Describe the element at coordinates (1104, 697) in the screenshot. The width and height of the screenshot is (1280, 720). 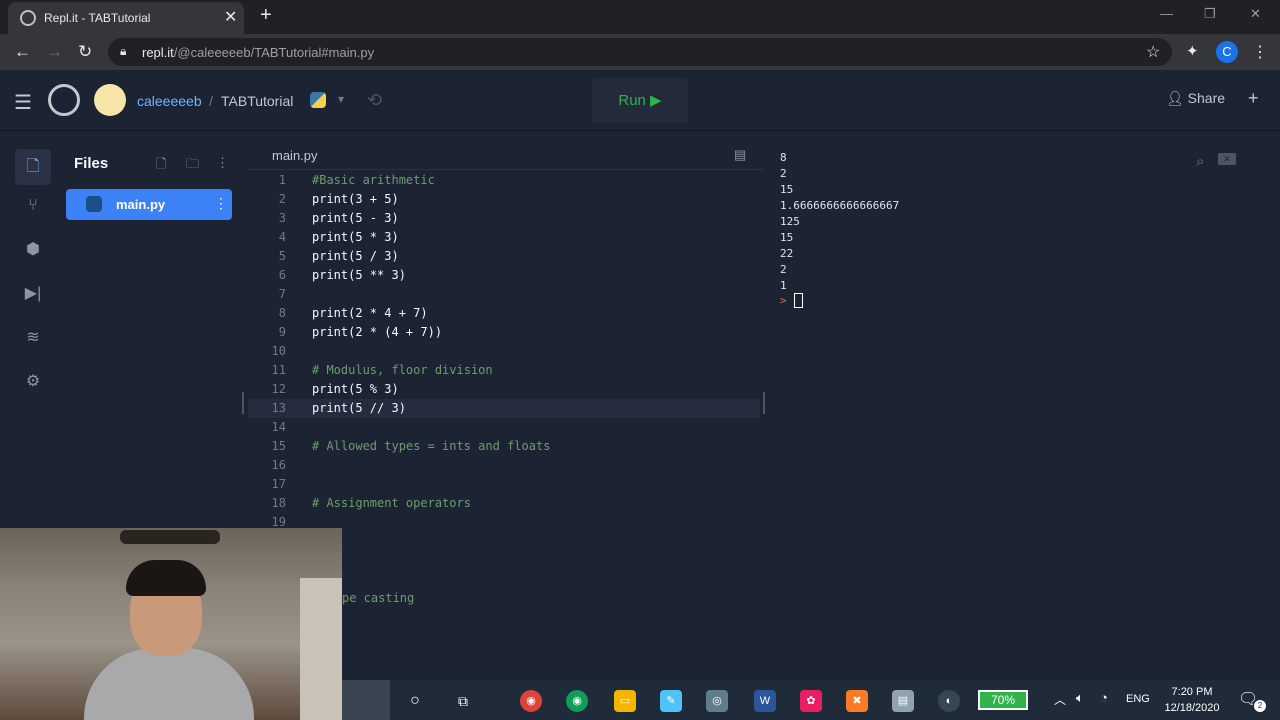
I see `wifi-icon: ◔` at that location.